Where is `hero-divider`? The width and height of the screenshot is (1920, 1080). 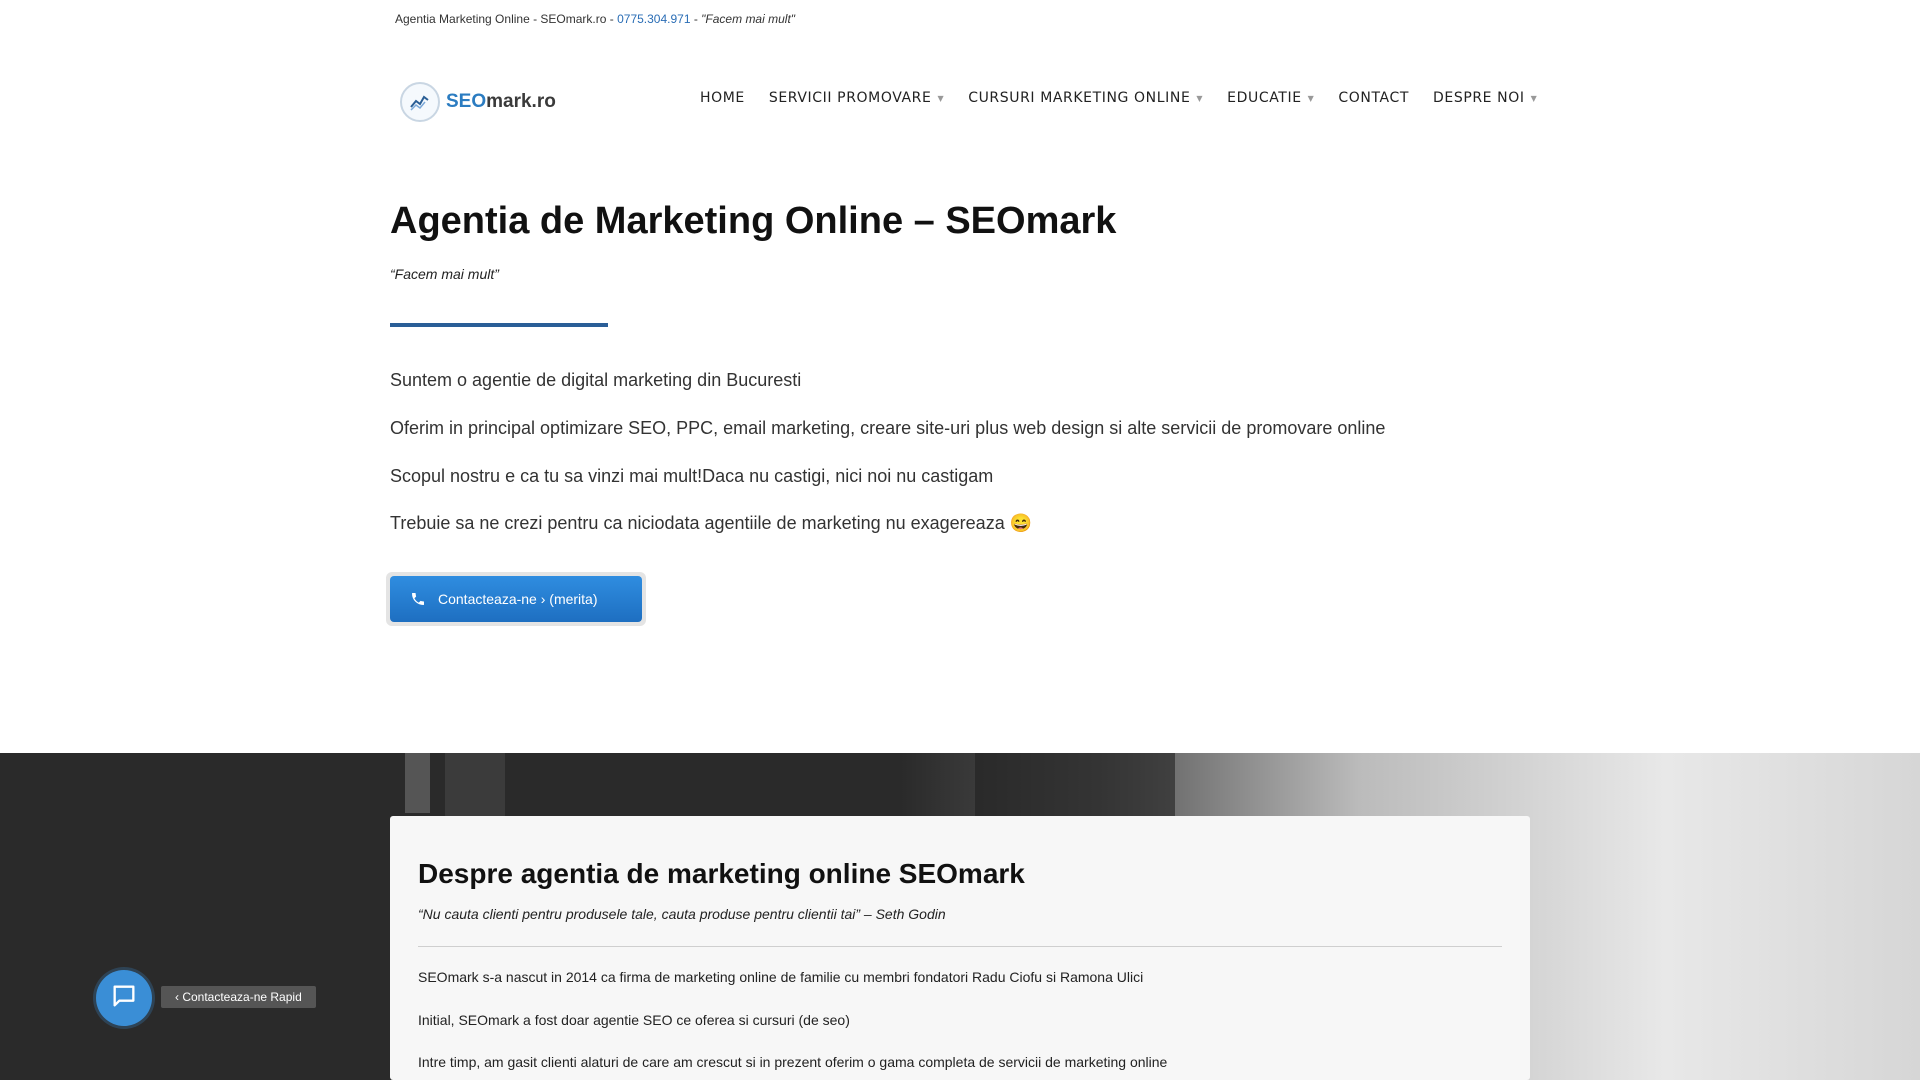 hero-divider is located at coordinates (499, 325).